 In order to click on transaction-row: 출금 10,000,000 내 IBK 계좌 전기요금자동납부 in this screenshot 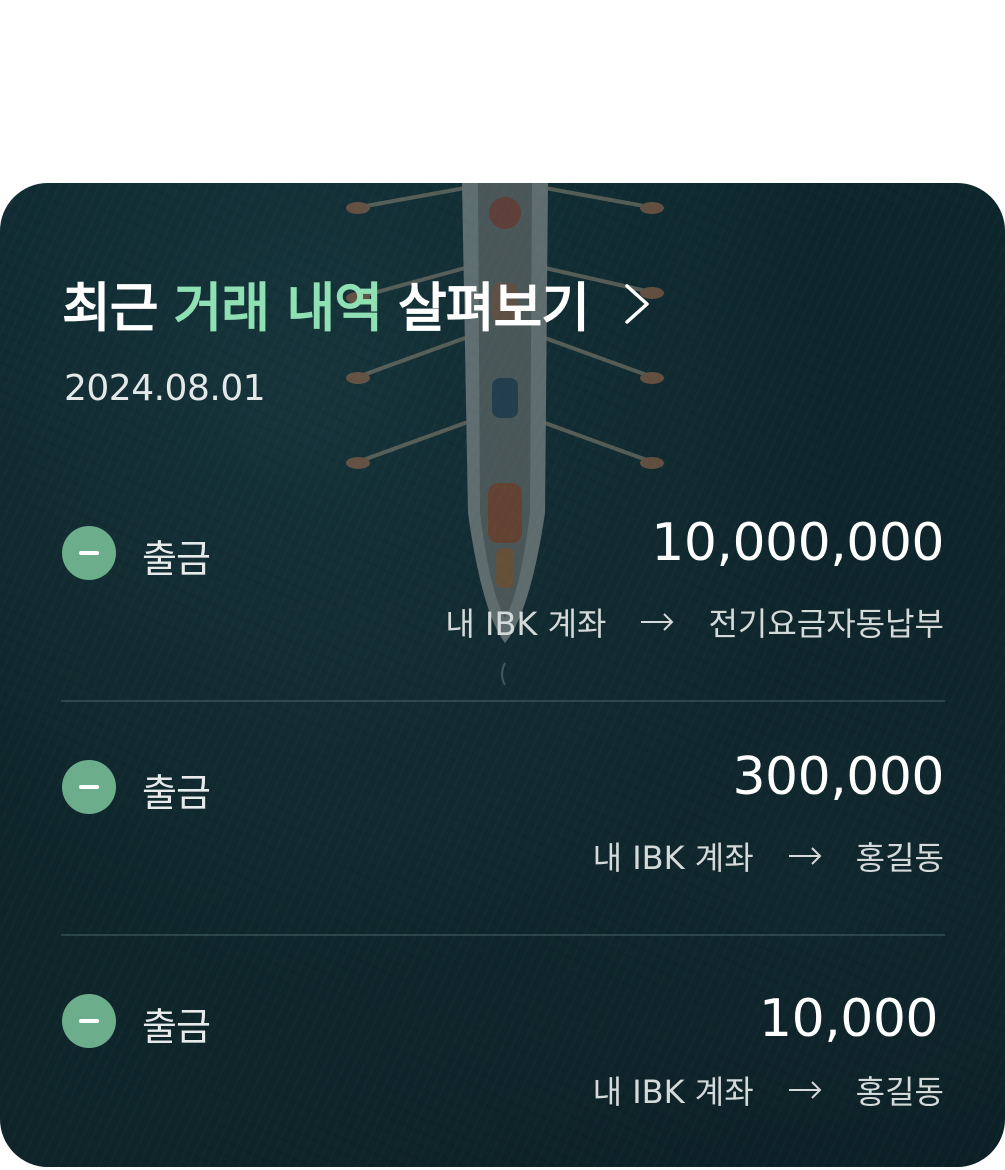, I will do `click(503, 588)`.